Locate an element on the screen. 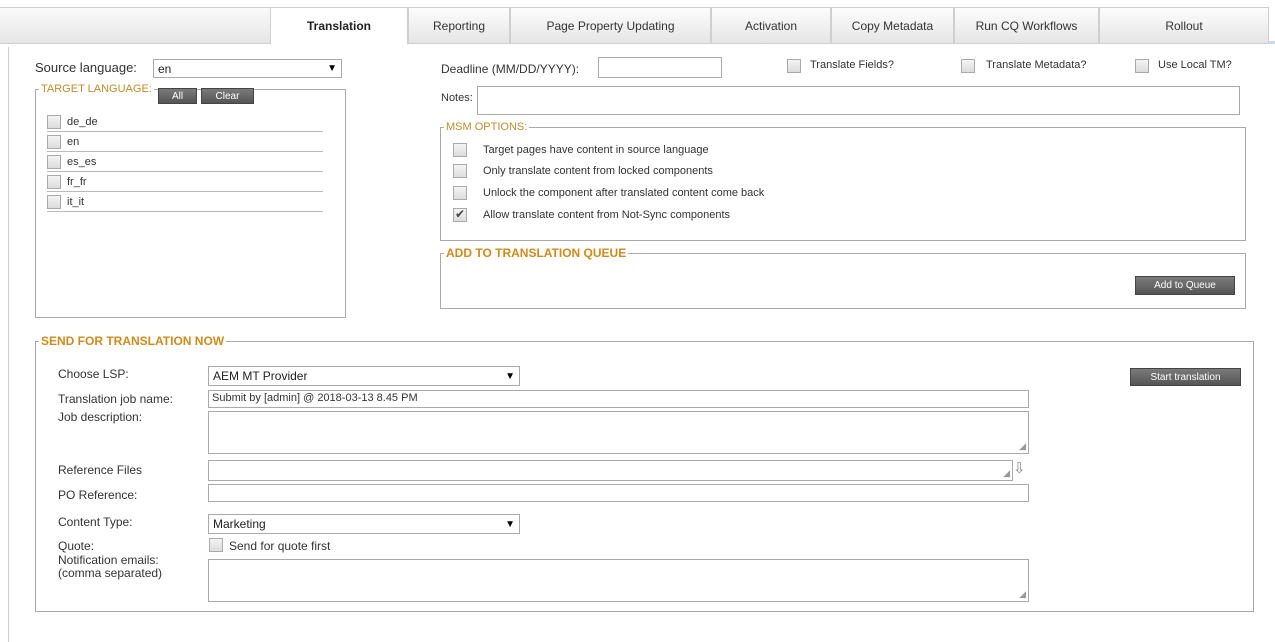 This screenshot has height=642, width=1275. msm-options-legend-text: MSM OPTIONS: is located at coordinates (487, 127).